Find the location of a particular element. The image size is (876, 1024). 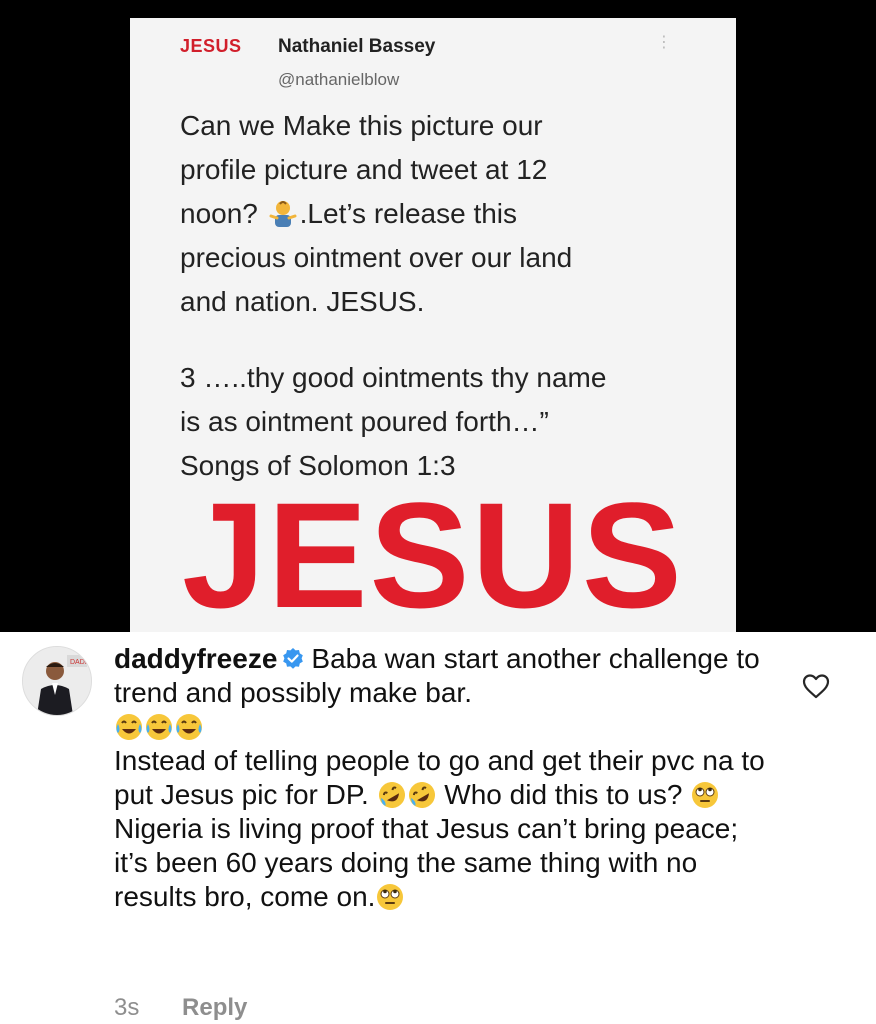

tweet-line-fragment: .Let’s release this is located at coordinates (408, 213).